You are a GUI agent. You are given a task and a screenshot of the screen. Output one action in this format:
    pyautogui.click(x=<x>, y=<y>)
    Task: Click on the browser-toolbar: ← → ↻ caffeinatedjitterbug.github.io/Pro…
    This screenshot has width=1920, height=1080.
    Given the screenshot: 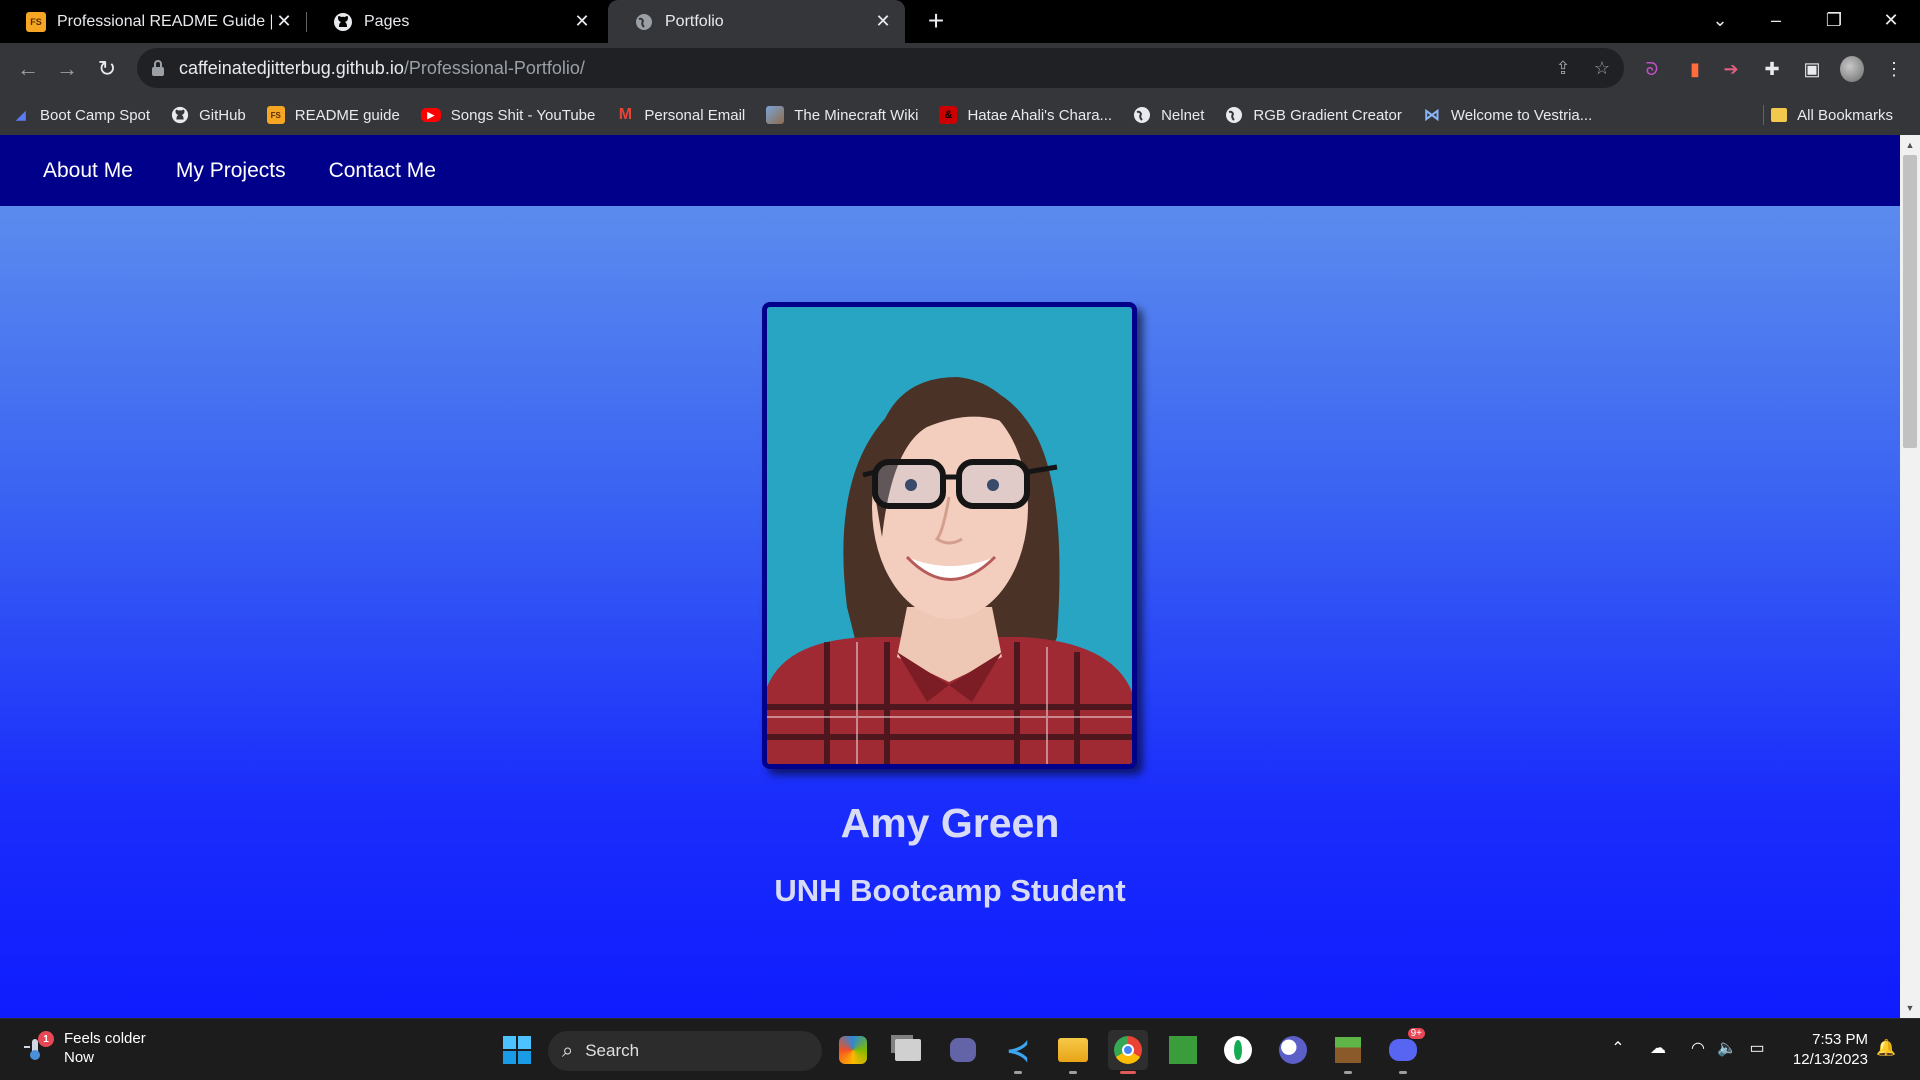 What is the action you would take?
    pyautogui.click(x=960, y=69)
    